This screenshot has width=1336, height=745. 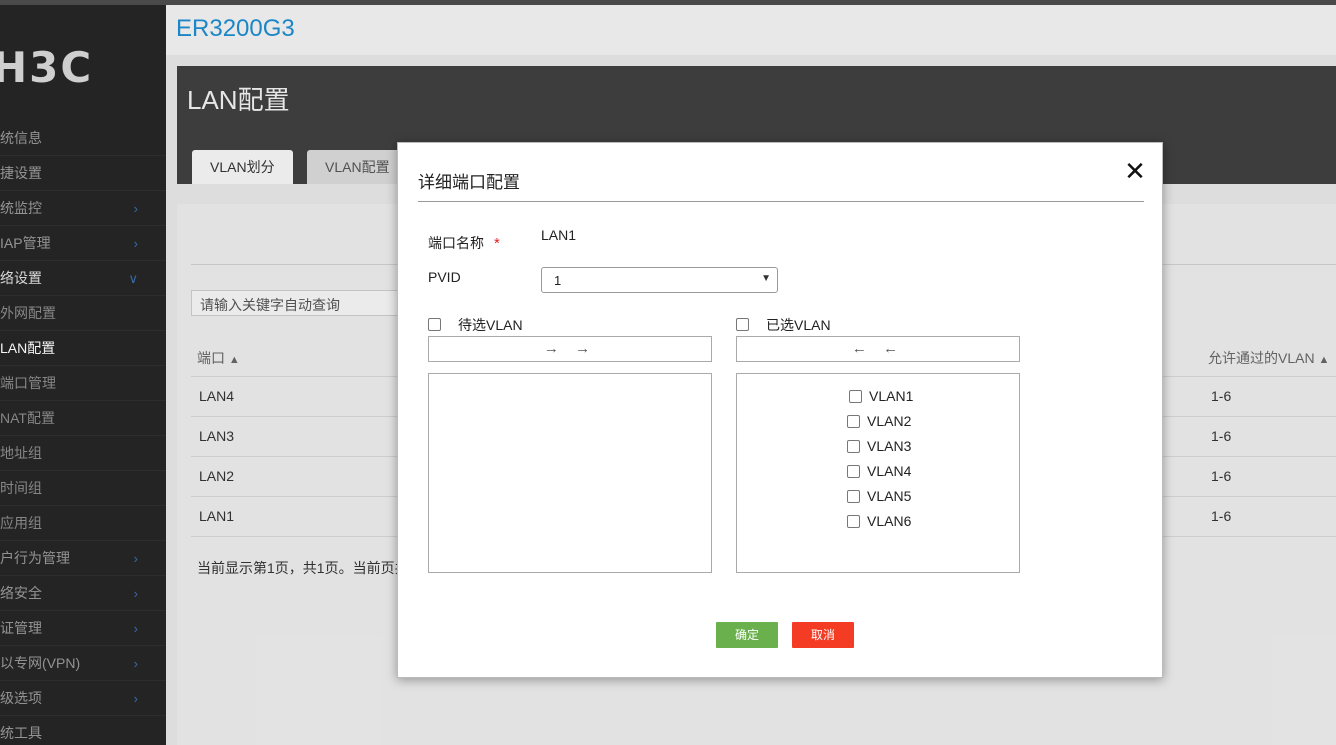 I want to click on select-all-selected-checkbox, so click(x=742, y=324).